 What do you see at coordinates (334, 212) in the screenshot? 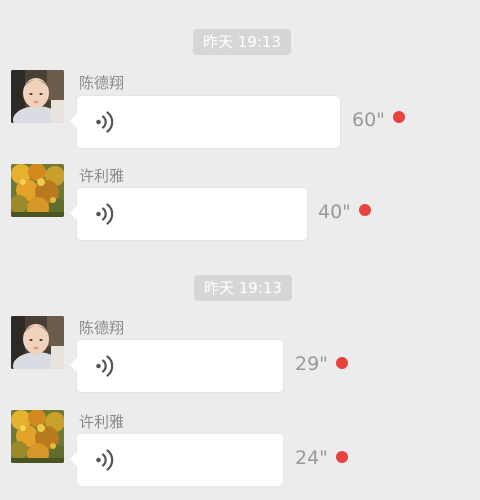
I see `voice-duration: 40"` at bounding box center [334, 212].